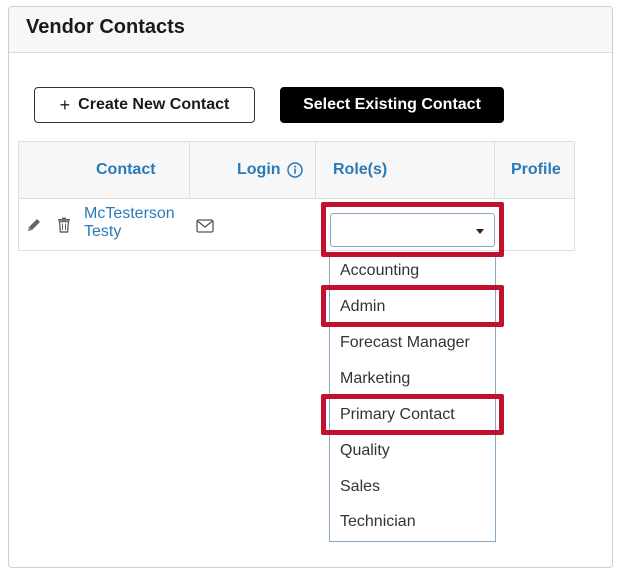  I want to click on create-new-contact-button: + Create New Contact, so click(144, 105).